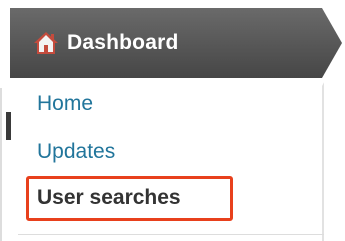 Image resolution: width=345 pixels, height=241 pixels. What do you see at coordinates (65, 104) in the screenshot?
I see `submenu-item-home: Home` at bounding box center [65, 104].